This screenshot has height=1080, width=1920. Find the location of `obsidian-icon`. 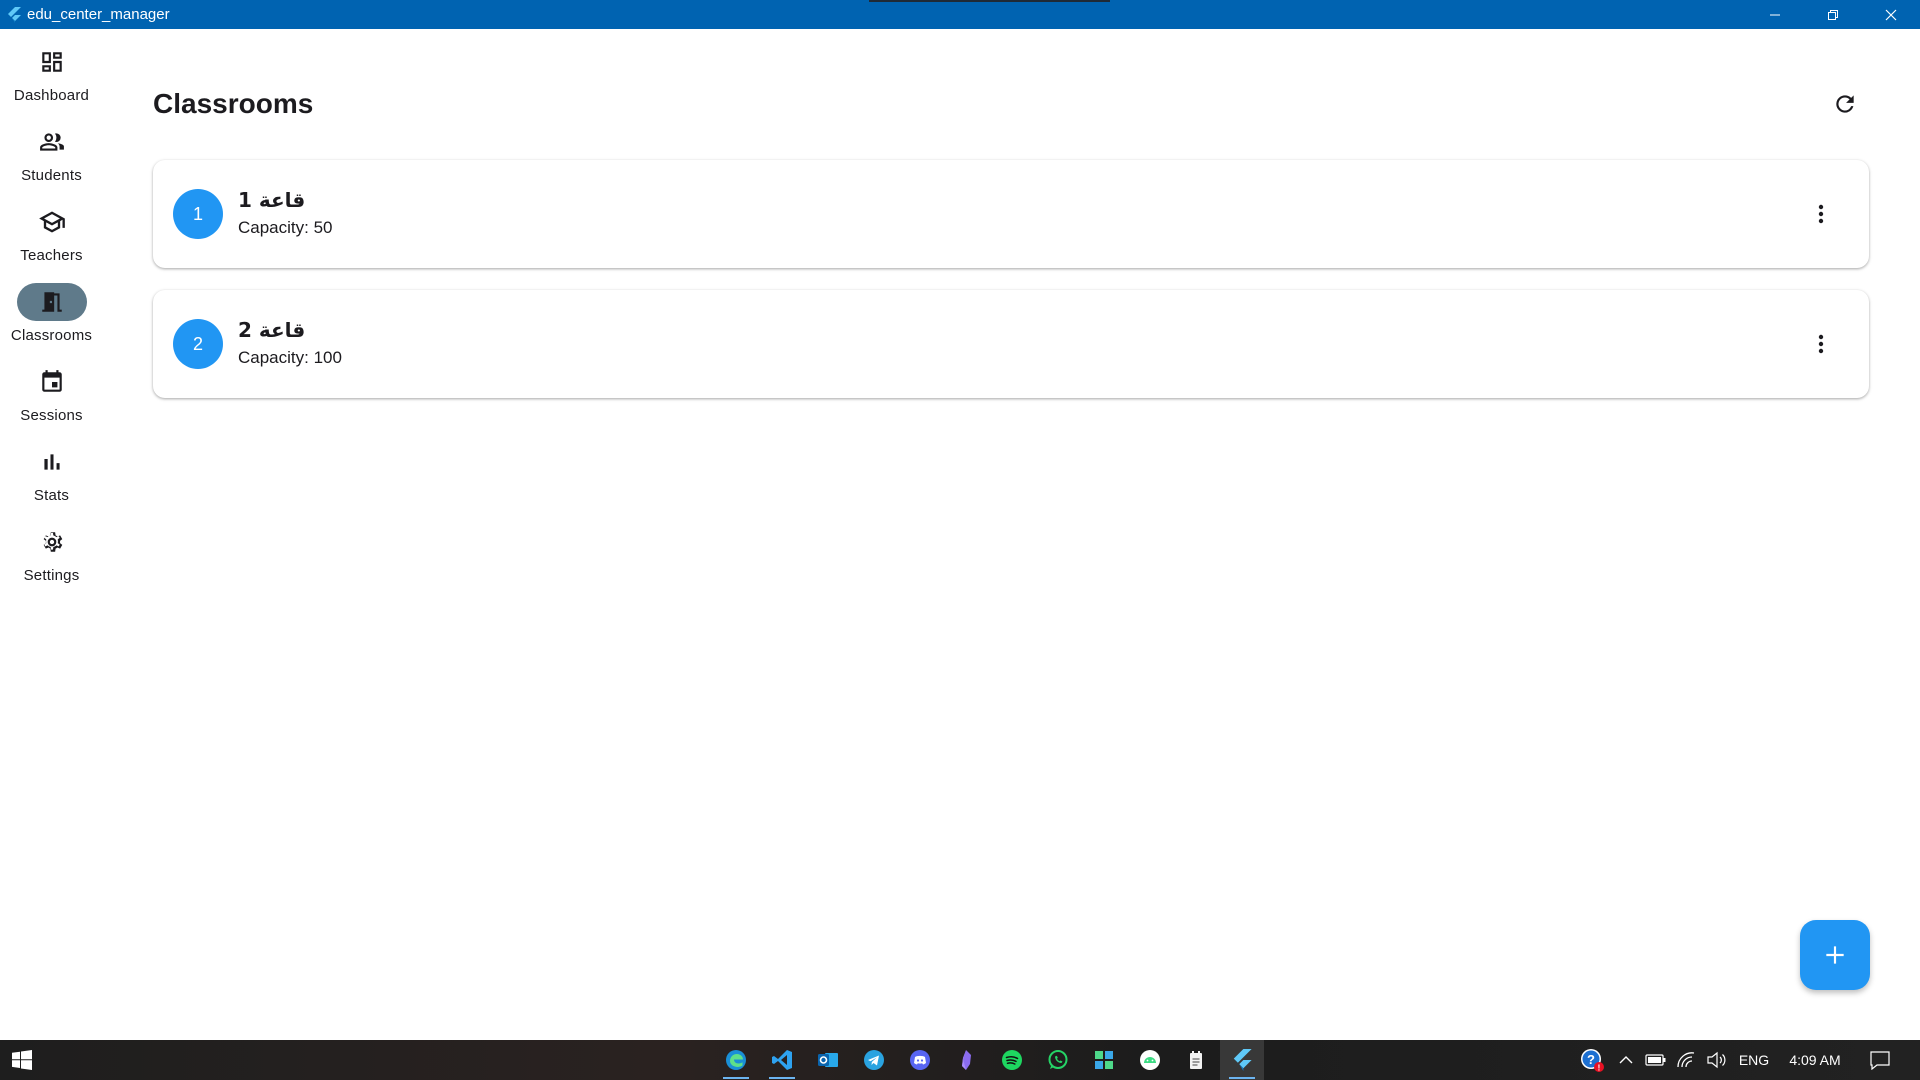

obsidian-icon is located at coordinates (966, 1060).